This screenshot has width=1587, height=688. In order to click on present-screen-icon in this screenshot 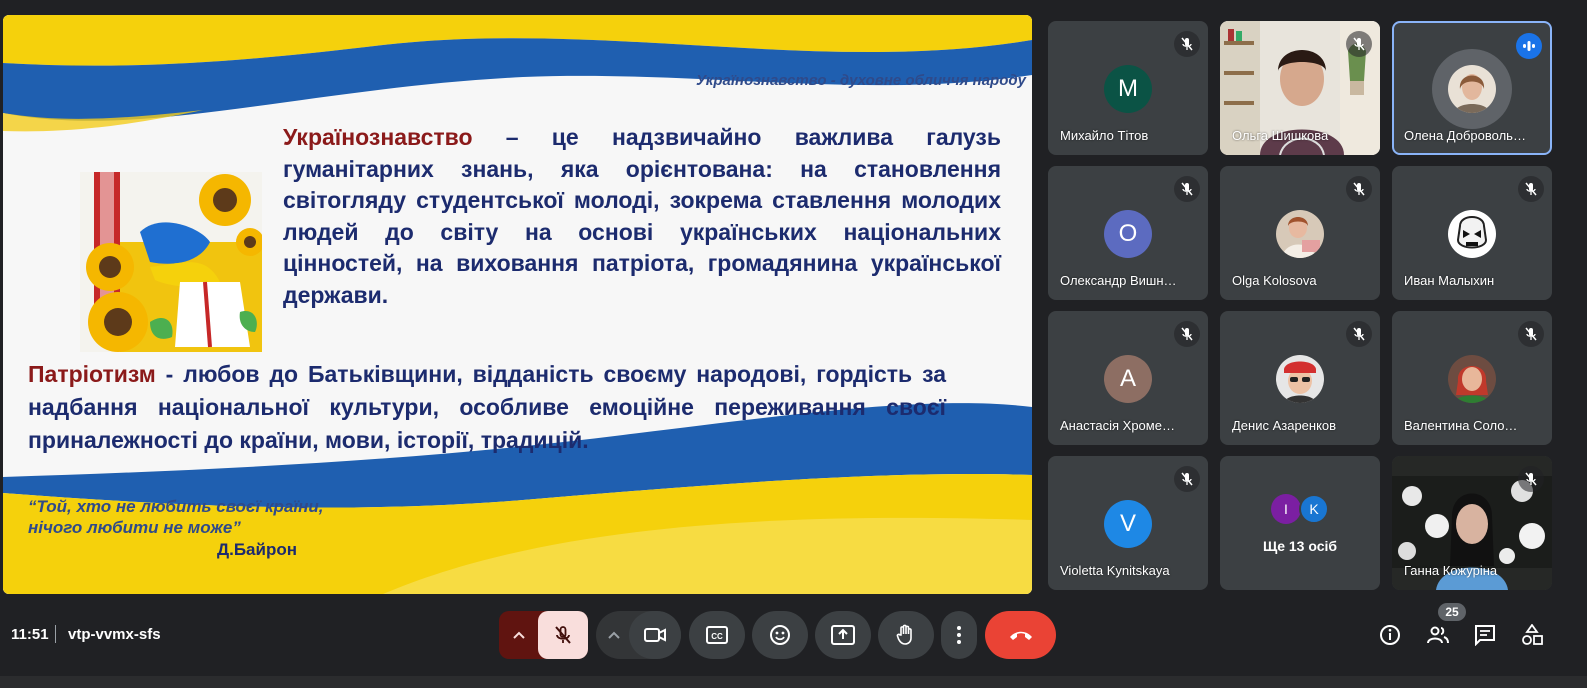, I will do `click(843, 635)`.